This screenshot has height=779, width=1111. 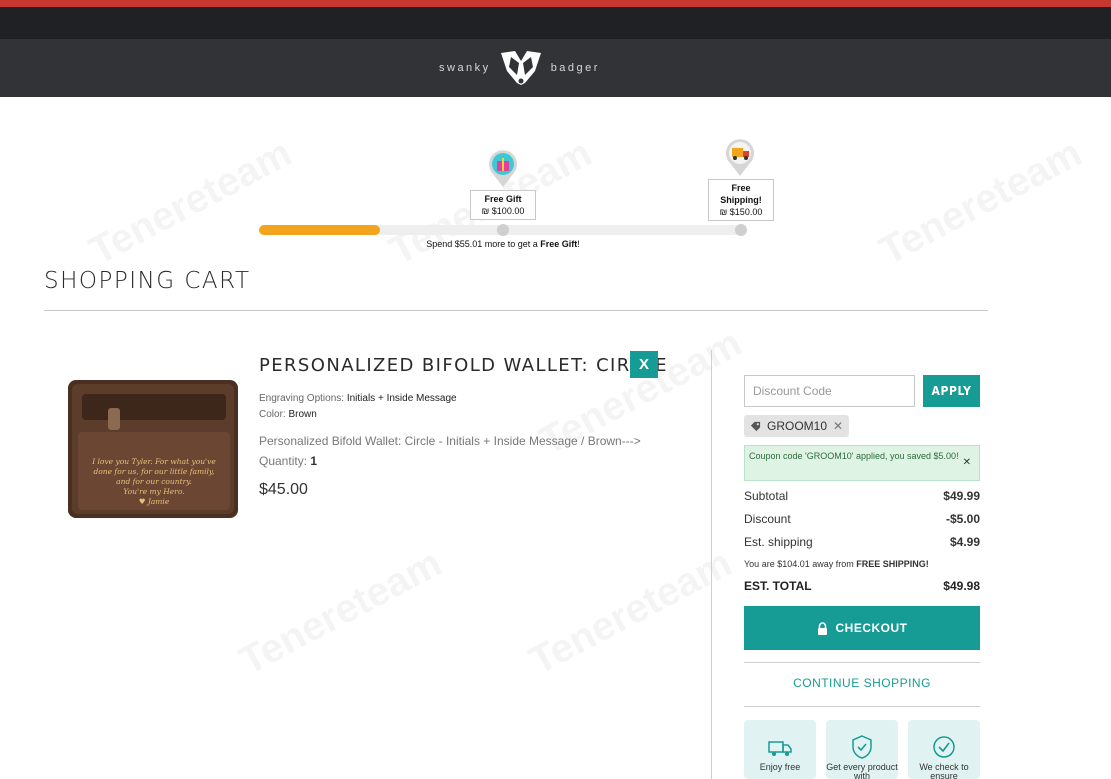 What do you see at coordinates (961, 586) in the screenshot?
I see `total-value: $49.98` at bounding box center [961, 586].